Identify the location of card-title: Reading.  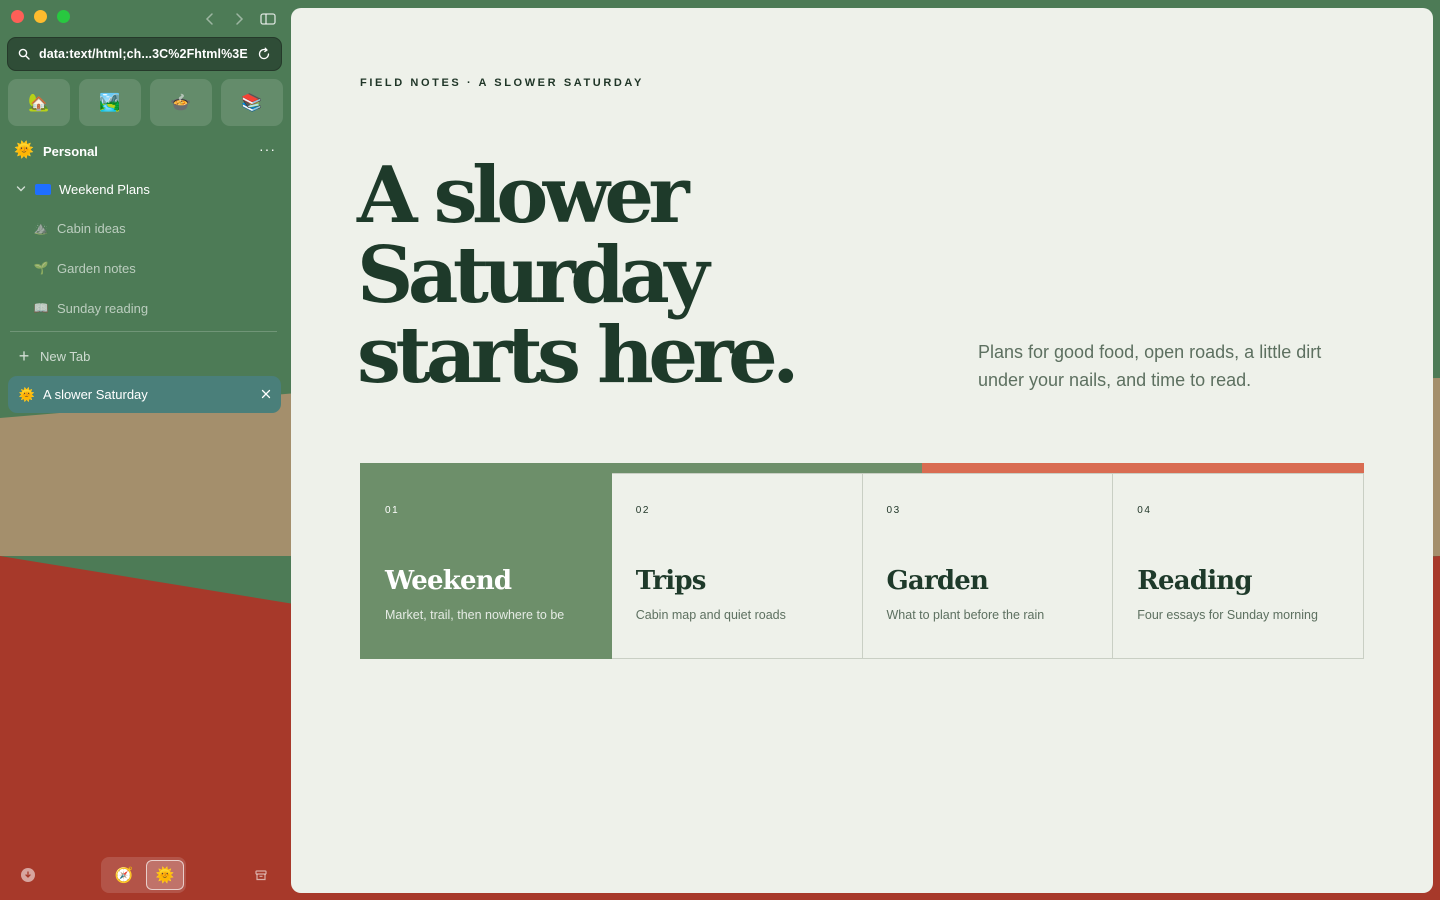
(1194, 581).